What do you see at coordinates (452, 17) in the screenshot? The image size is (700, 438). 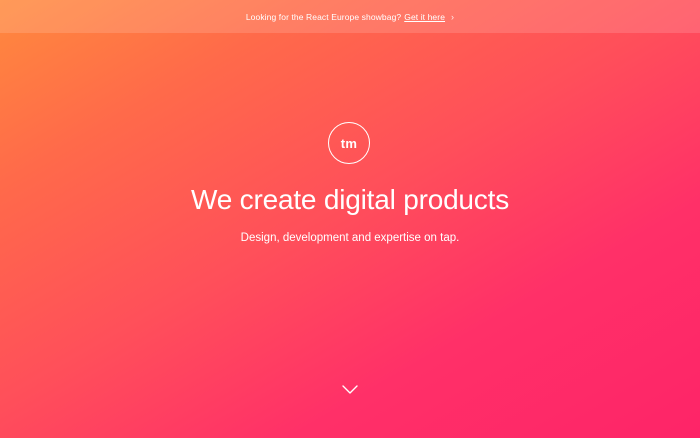 I see `chevron-right-icon: ›` at bounding box center [452, 17].